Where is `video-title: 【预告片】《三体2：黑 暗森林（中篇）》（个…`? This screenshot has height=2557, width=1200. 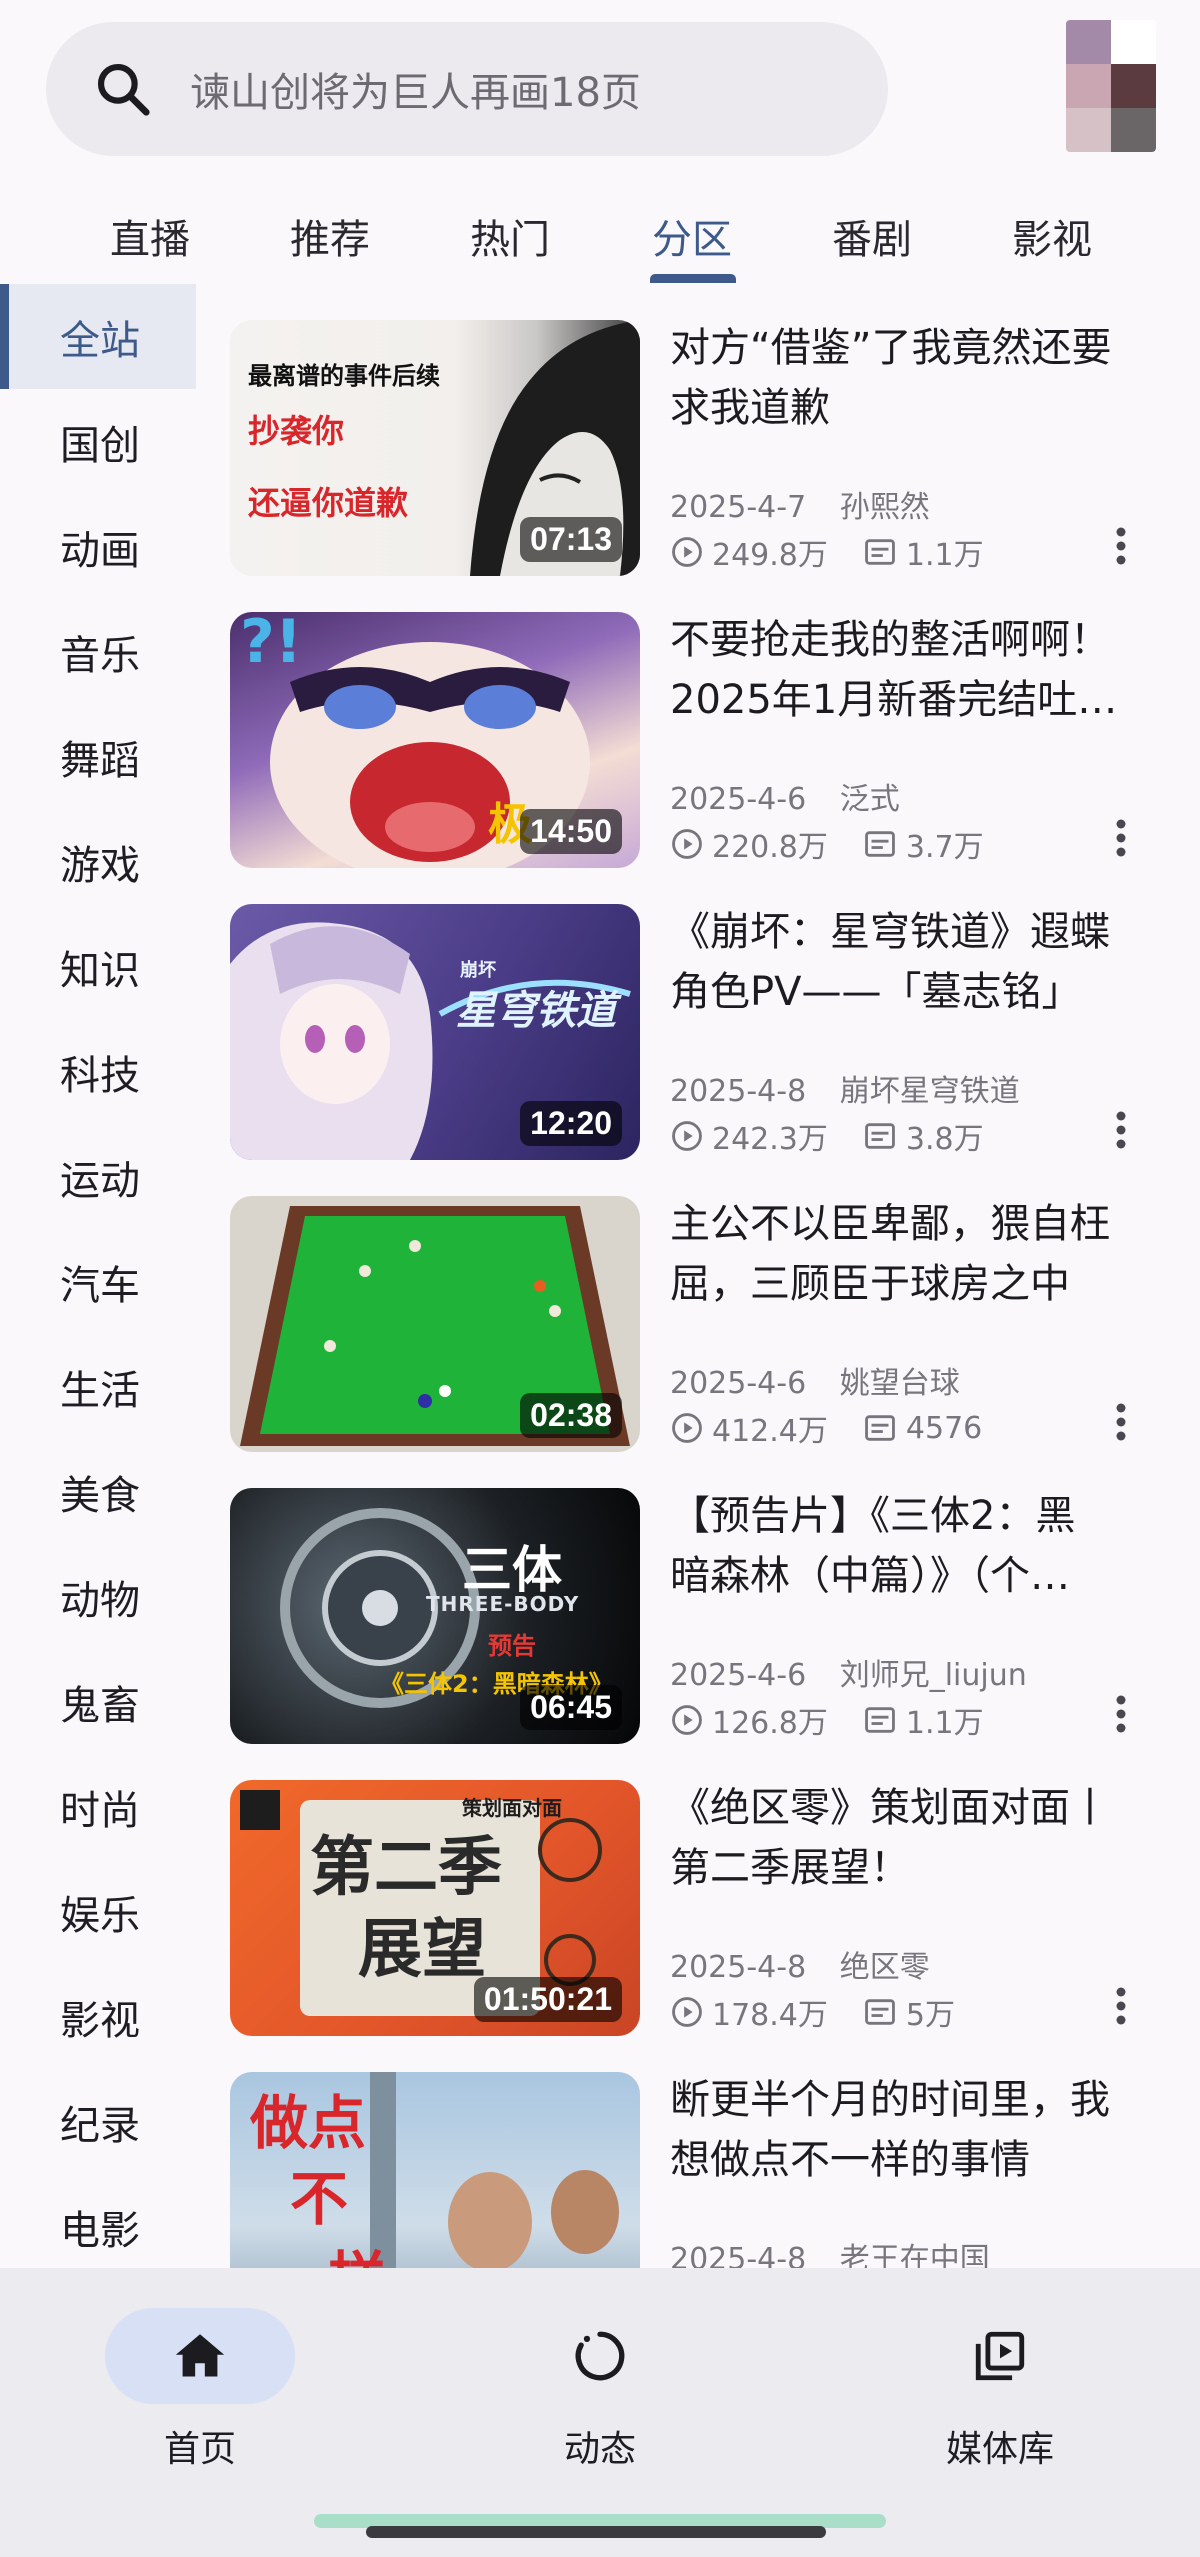
video-title: 【预告片】《三体2：黑 暗森林（中篇）》（个… is located at coordinates (935, 1546).